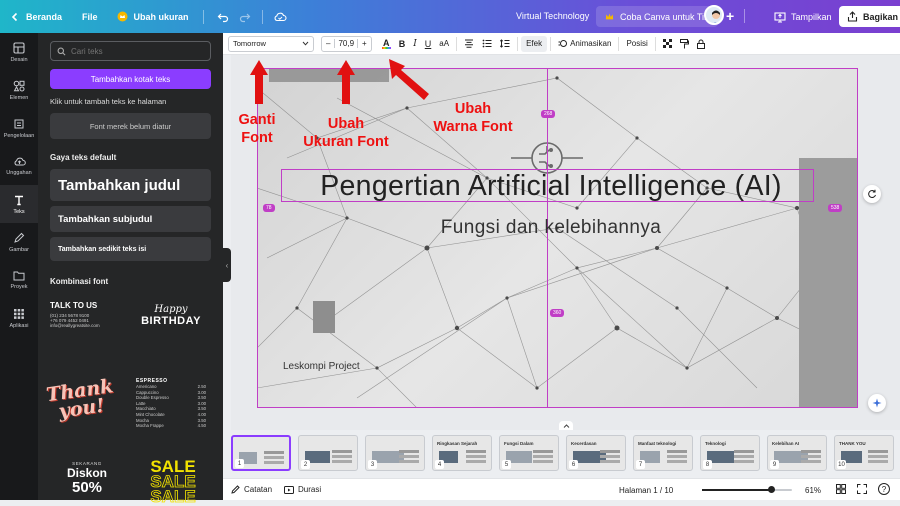  What do you see at coordinates (19, 90) in the screenshot?
I see `rail-item-elements: Elemen` at bounding box center [19, 90].